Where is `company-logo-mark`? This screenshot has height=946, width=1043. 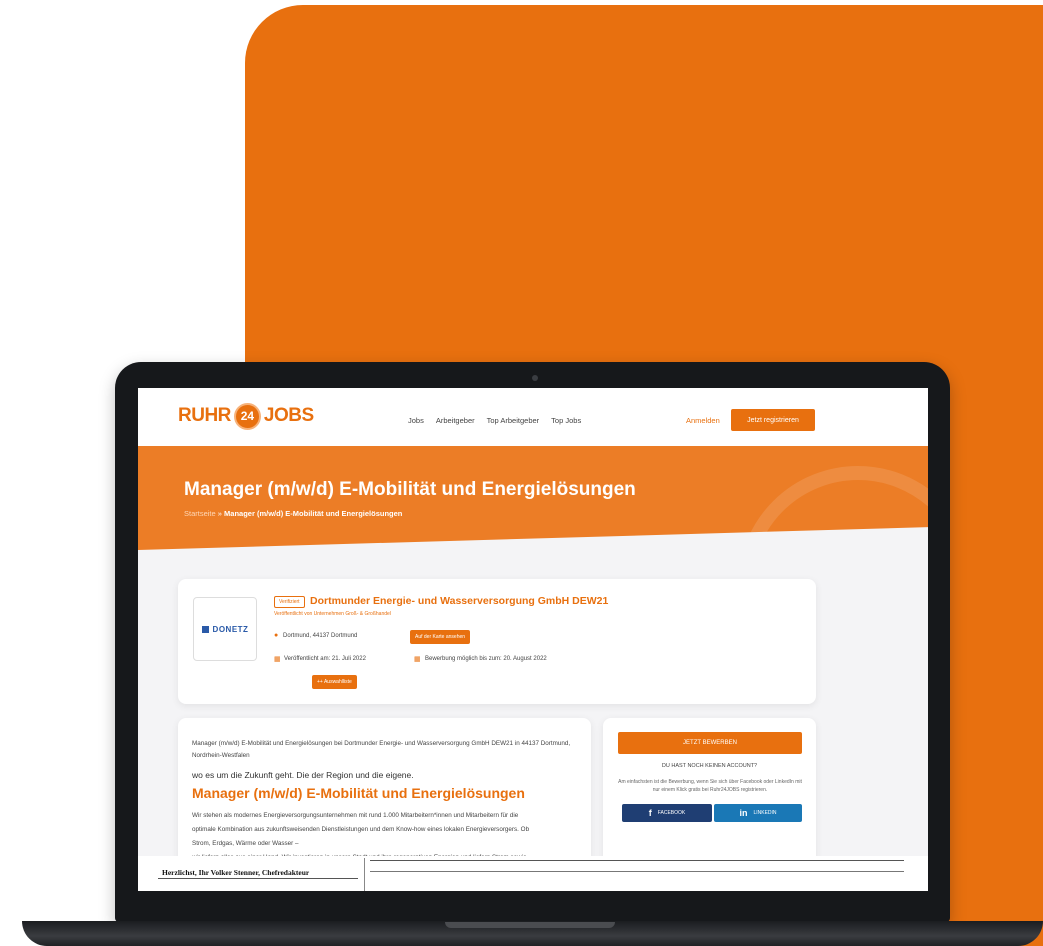 company-logo-mark is located at coordinates (205, 629).